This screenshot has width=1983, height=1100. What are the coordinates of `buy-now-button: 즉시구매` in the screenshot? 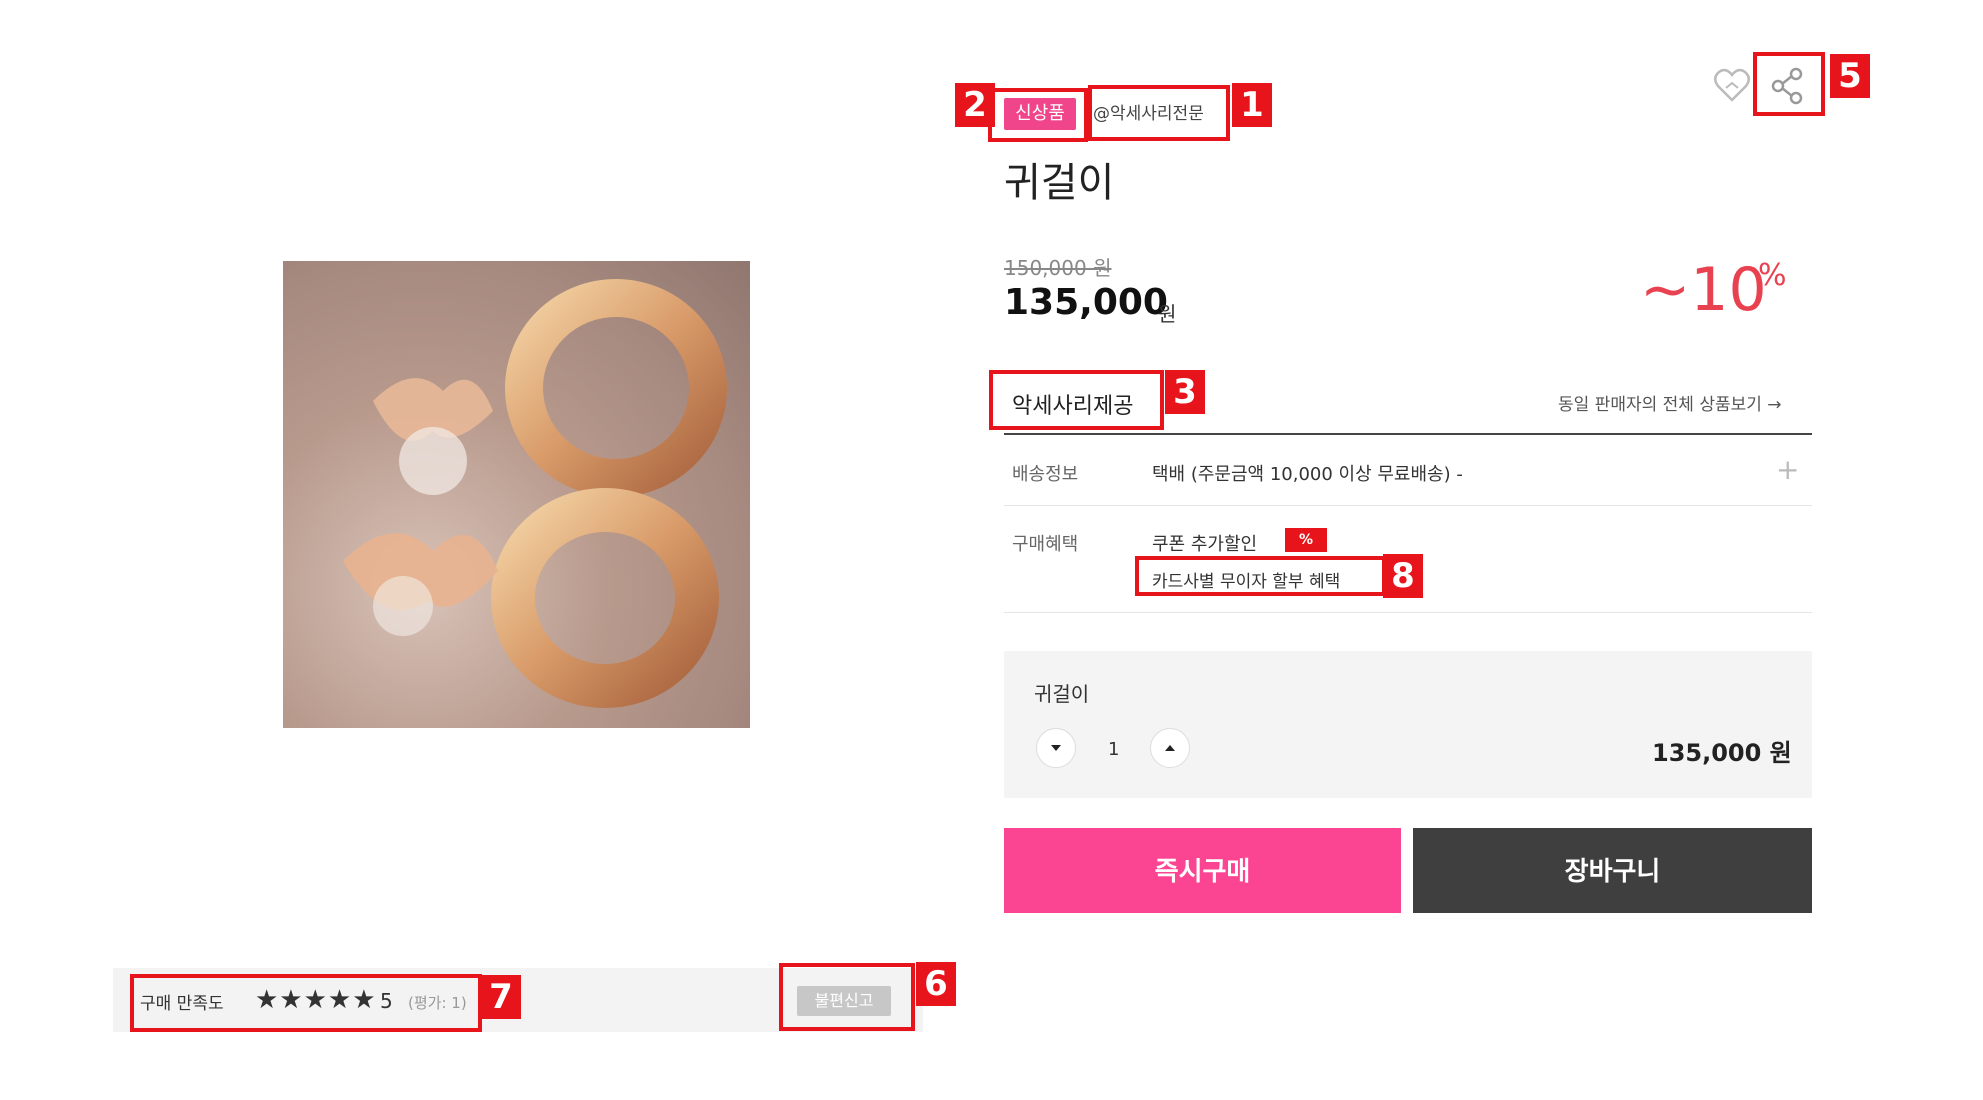 It's located at (1202, 870).